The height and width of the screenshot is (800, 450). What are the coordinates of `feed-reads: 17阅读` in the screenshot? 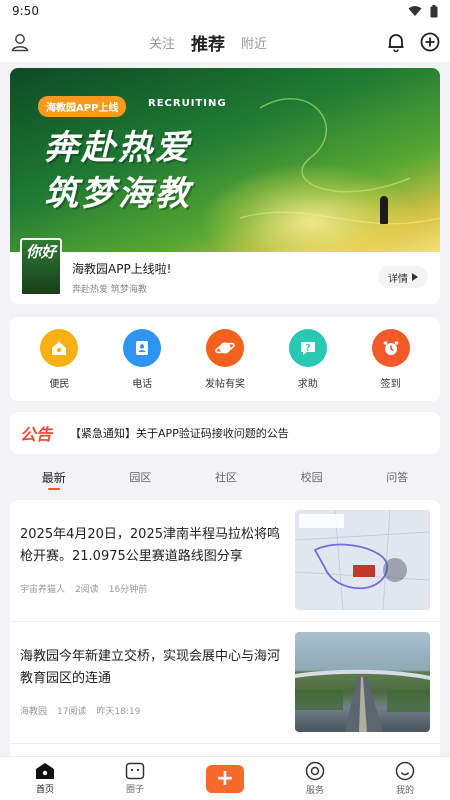 It's located at (72, 712).